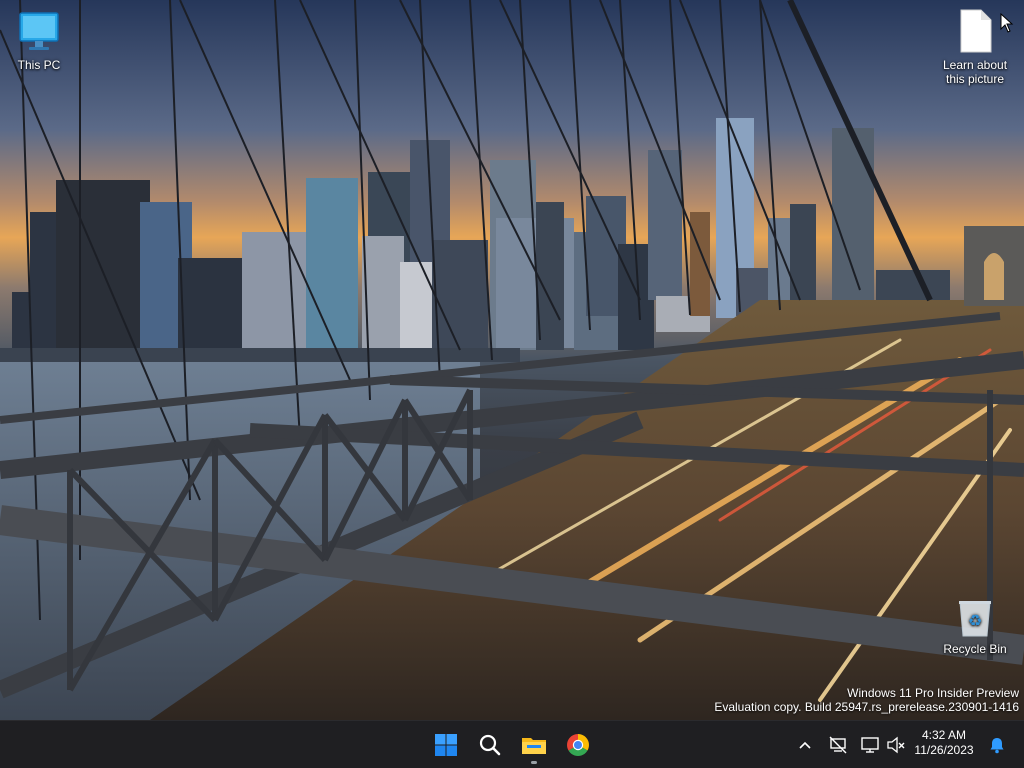 The image size is (1024, 768). I want to click on clock-date: 11/26/2023, so click(944, 750).